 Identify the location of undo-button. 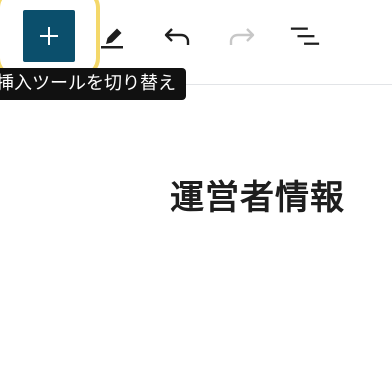
(177, 36).